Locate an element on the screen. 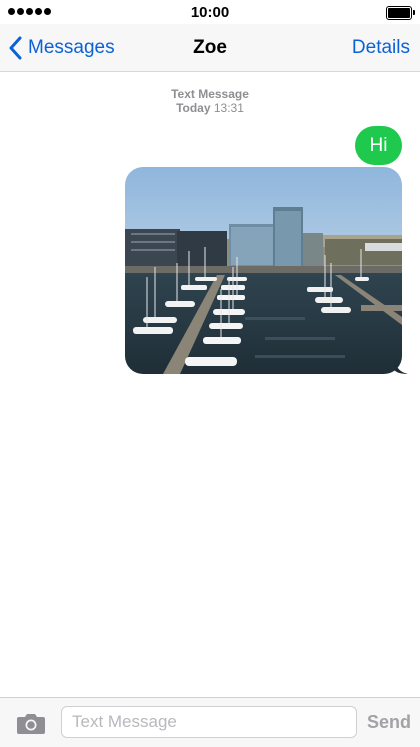  details-button: Details is located at coordinates (381, 48).